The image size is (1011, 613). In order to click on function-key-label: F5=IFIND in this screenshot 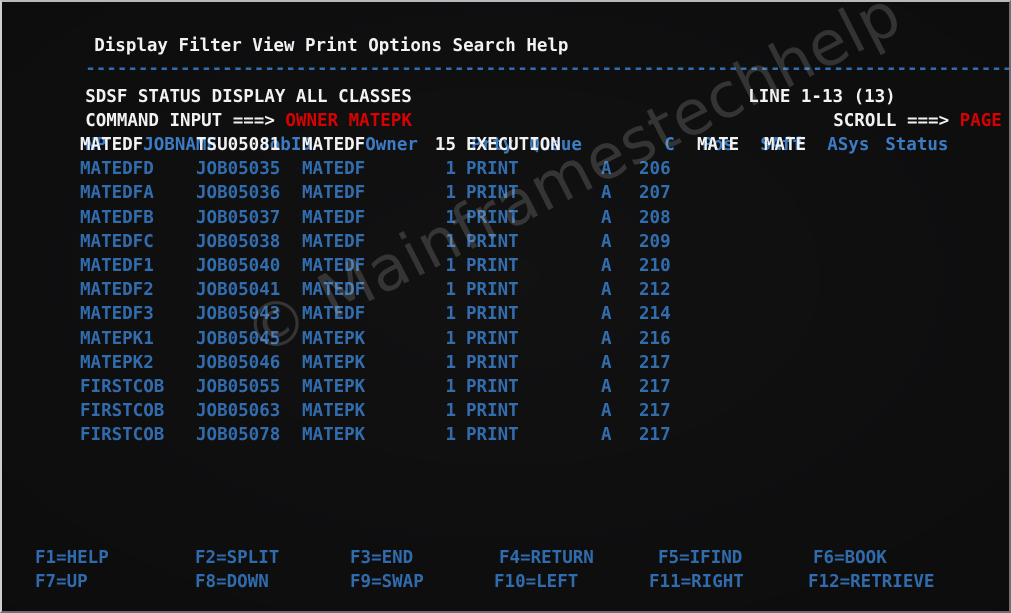, I will do `click(700, 558)`.